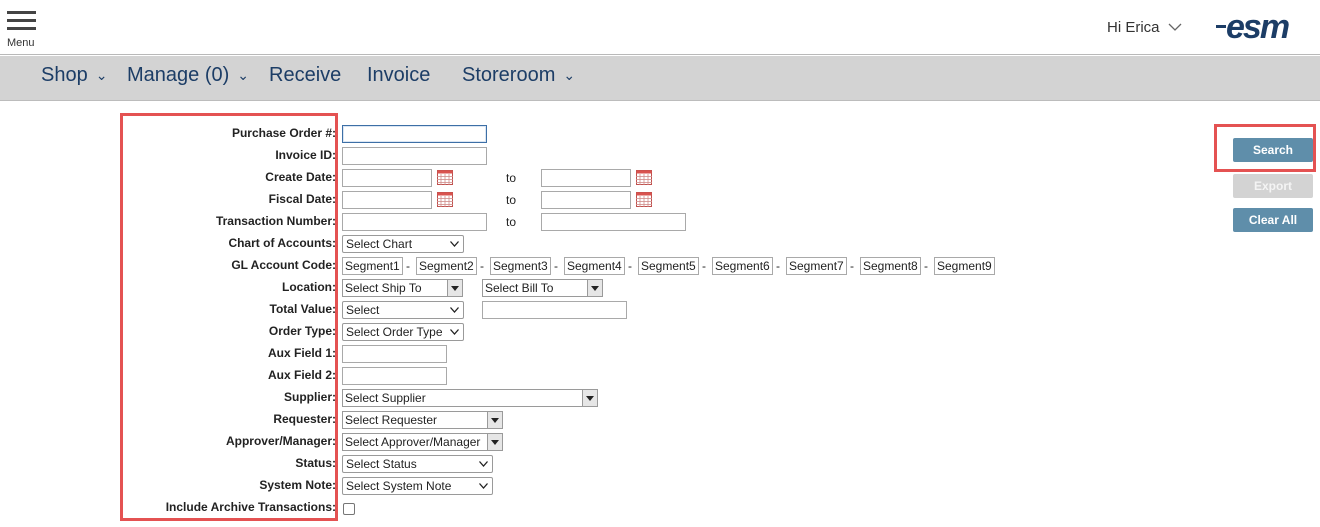 The height and width of the screenshot is (527, 1320). What do you see at coordinates (383, 288) in the screenshot?
I see `ship-to-value: Select Ship To` at bounding box center [383, 288].